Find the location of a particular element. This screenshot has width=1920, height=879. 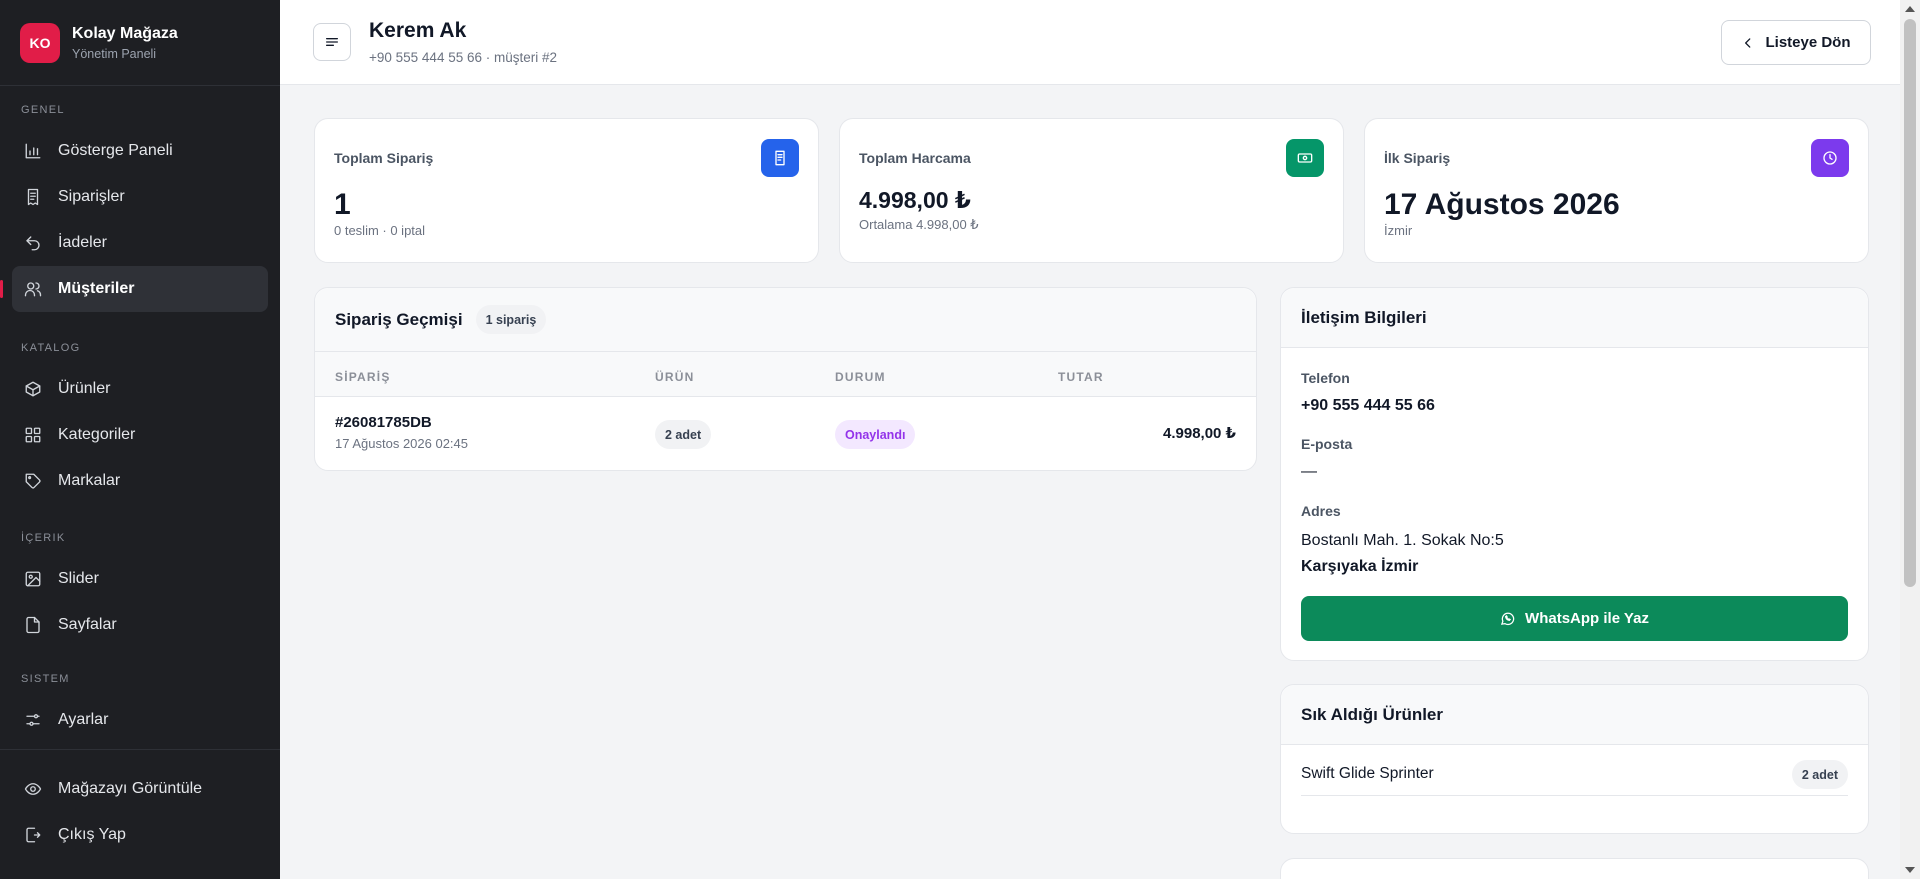

sidebar-item-returns: İadeler is located at coordinates (140, 243).